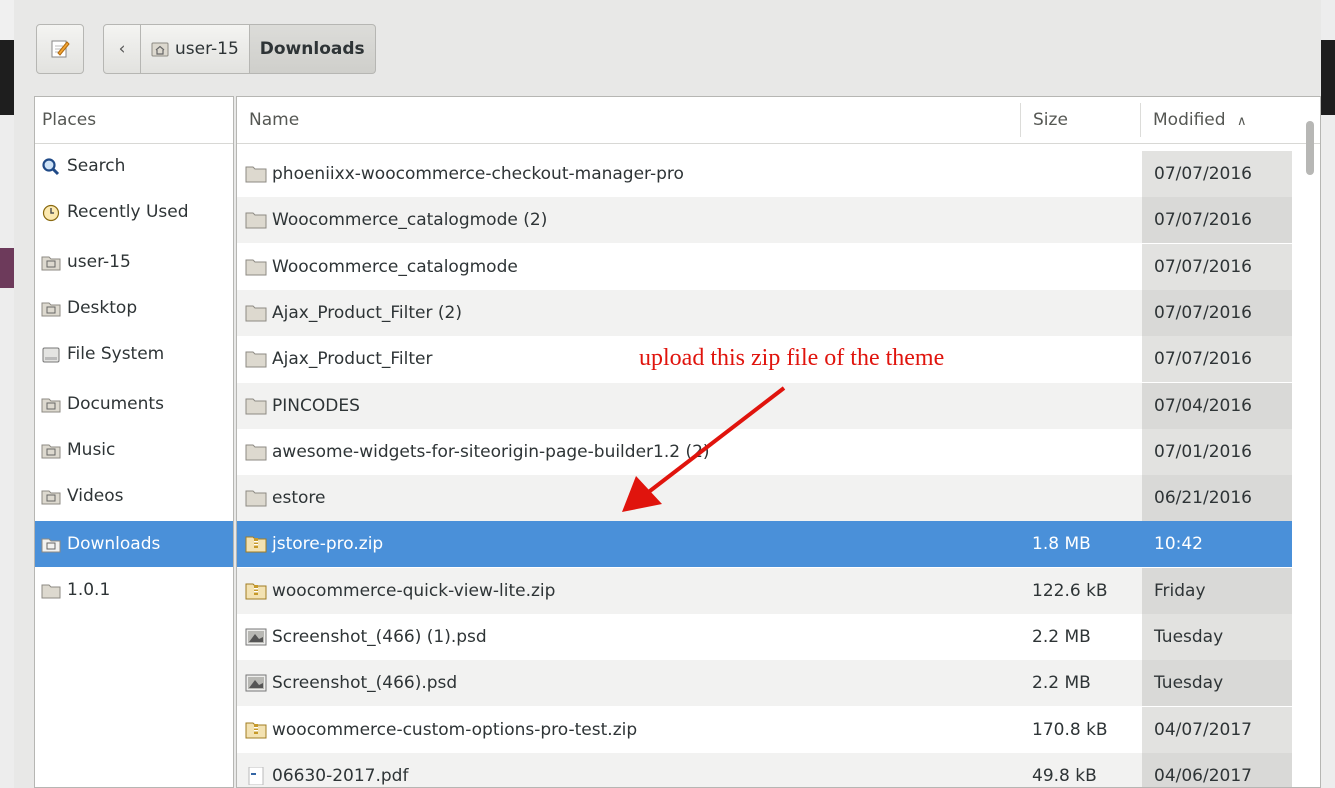  What do you see at coordinates (51, 166) in the screenshot?
I see `search-icon` at bounding box center [51, 166].